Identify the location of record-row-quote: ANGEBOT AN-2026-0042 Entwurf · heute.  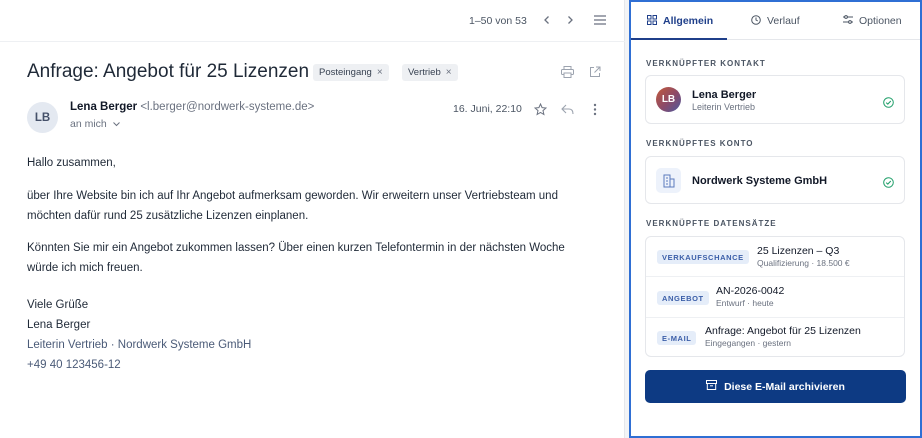
(775, 297).